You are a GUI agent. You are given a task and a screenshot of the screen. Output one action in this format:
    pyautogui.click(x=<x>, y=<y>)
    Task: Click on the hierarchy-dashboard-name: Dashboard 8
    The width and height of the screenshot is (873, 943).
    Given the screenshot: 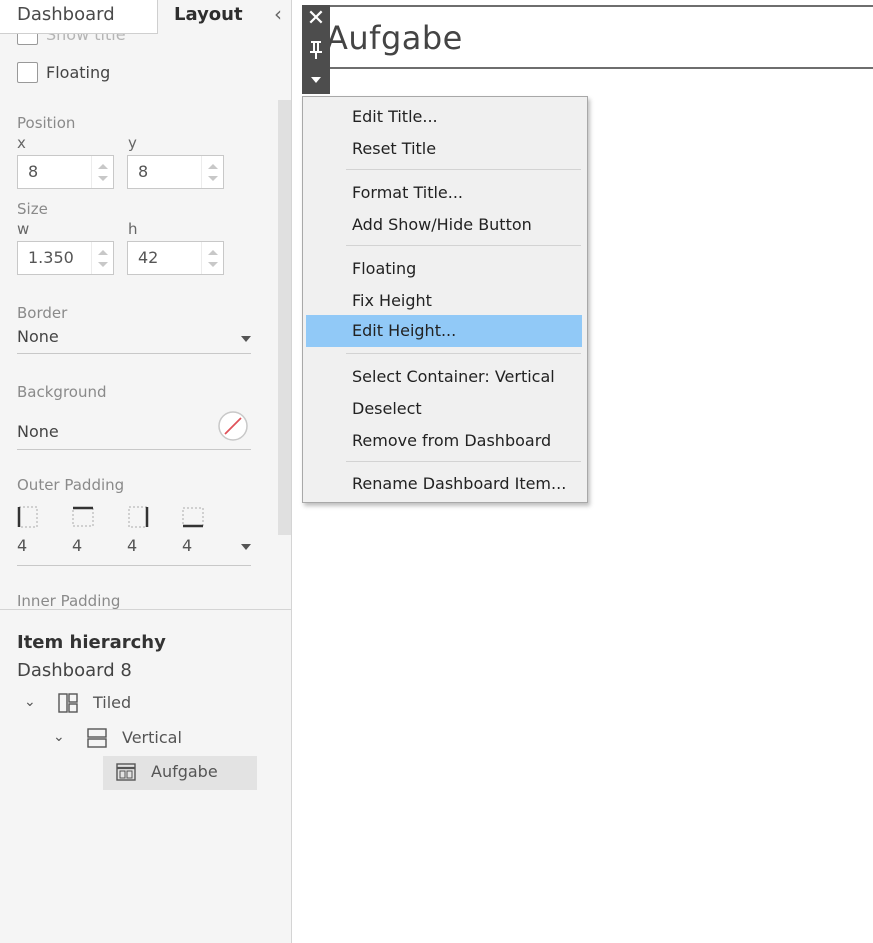 What is the action you would take?
    pyautogui.click(x=74, y=670)
    